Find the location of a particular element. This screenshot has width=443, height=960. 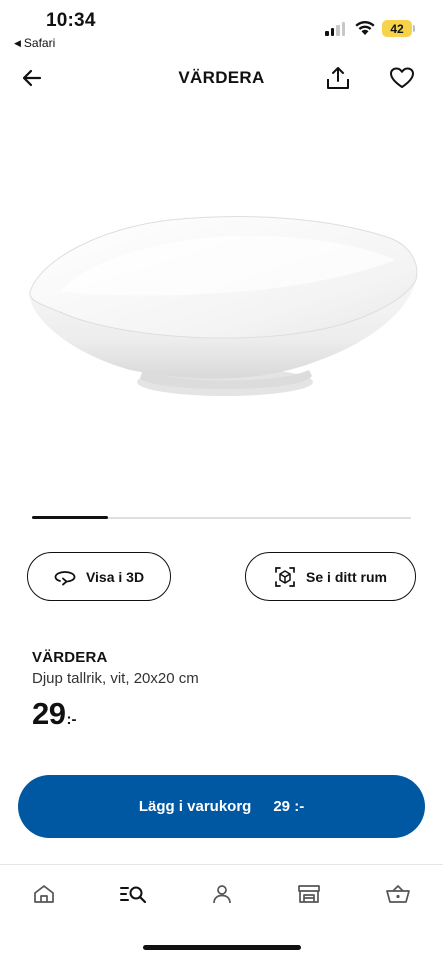

tab-basket is located at coordinates (398, 894).